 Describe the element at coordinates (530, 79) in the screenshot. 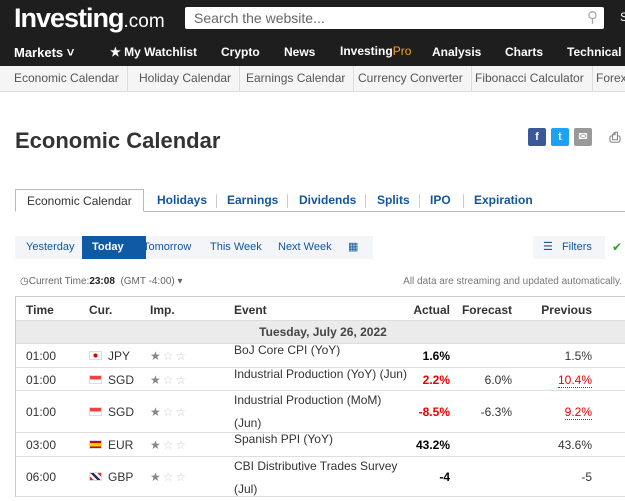

I see `subnav-fibonacci-calculator: Fibonacci Calculator` at that location.